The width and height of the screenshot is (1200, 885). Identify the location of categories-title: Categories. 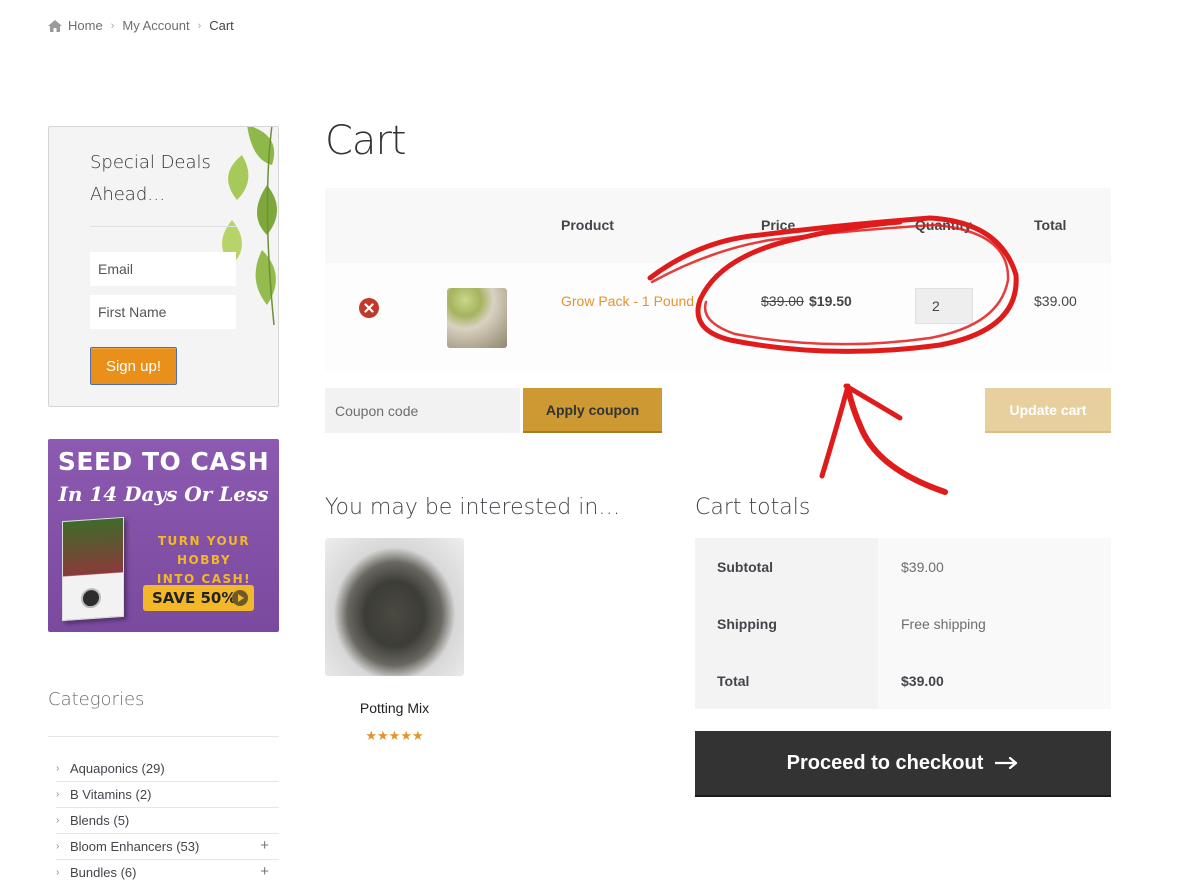
(96, 699).